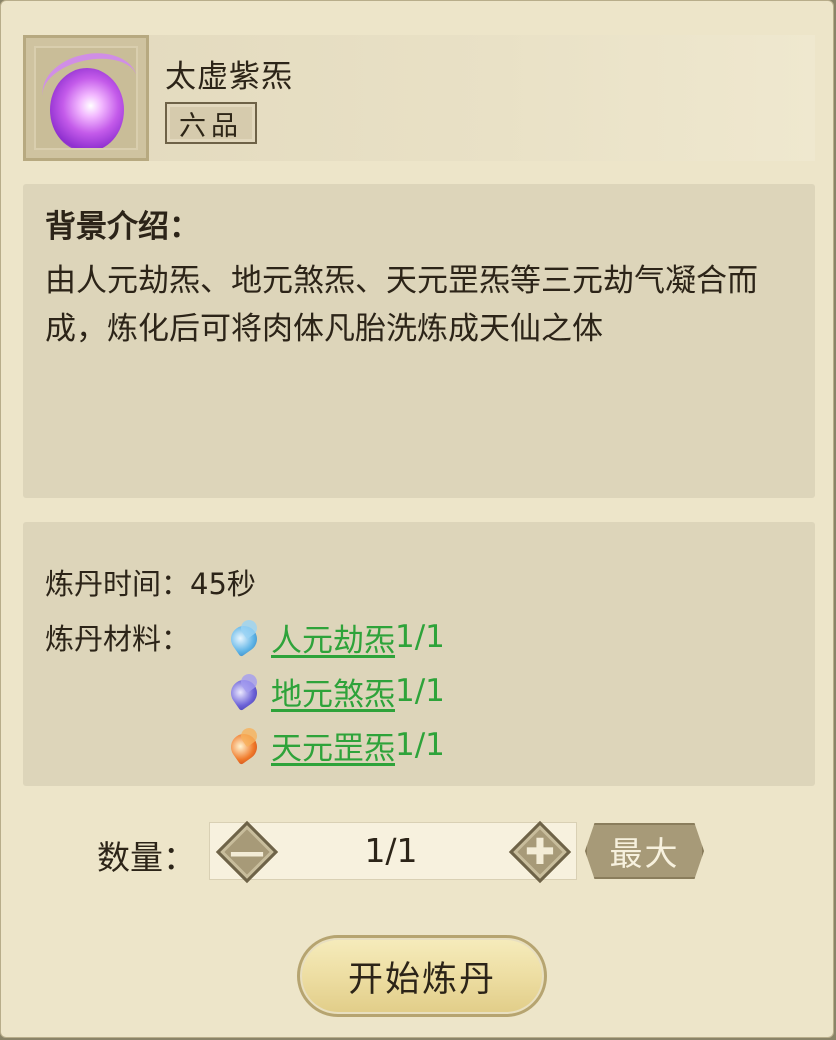 This screenshot has height=1040, width=836. I want to click on refine-time: 炼丹时间：45秒, so click(150, 582).